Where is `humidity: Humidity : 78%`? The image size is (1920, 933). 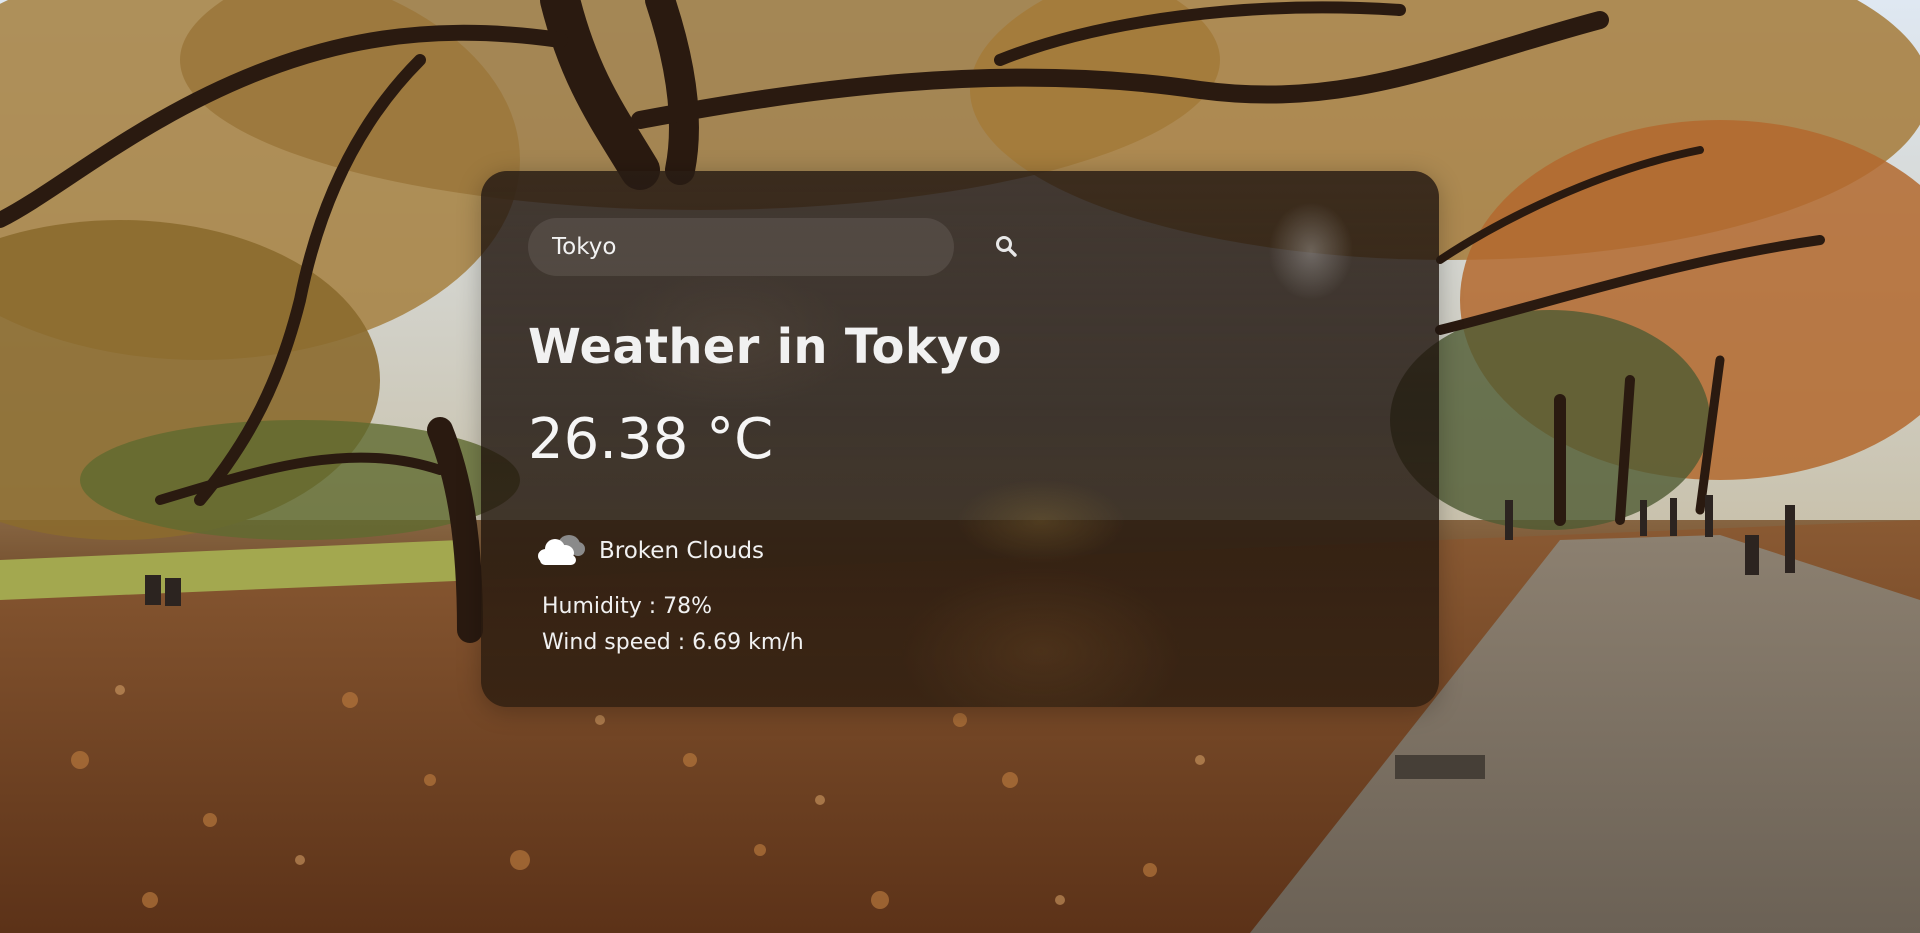
humidity: Humidity : 78% is located at coordinates (627, 606).